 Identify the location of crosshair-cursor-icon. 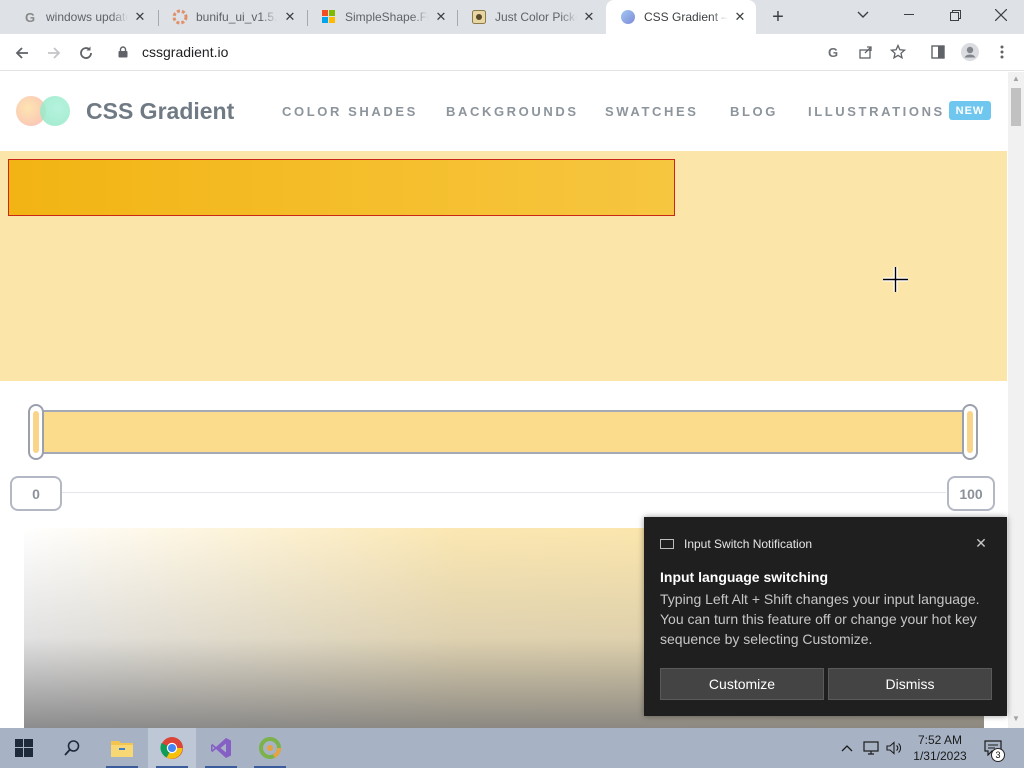
(895, 279).